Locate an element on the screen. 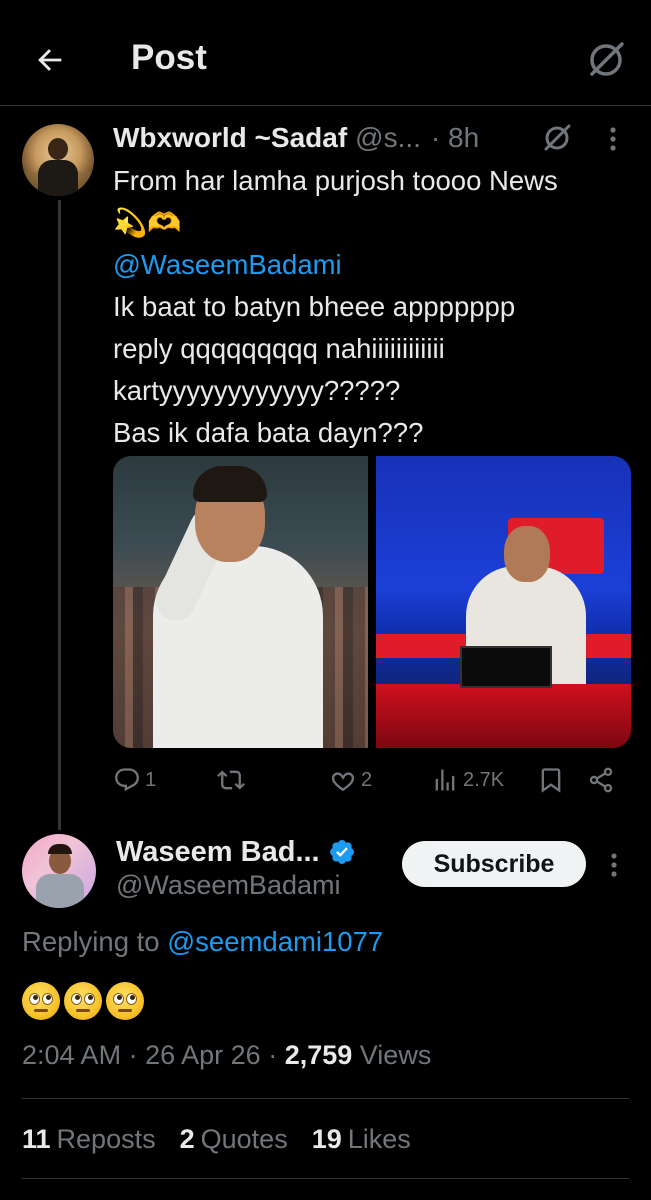 The width and height of the screenshot is (651, 1200). like-count: 2 is located at coordinates (367, 779).